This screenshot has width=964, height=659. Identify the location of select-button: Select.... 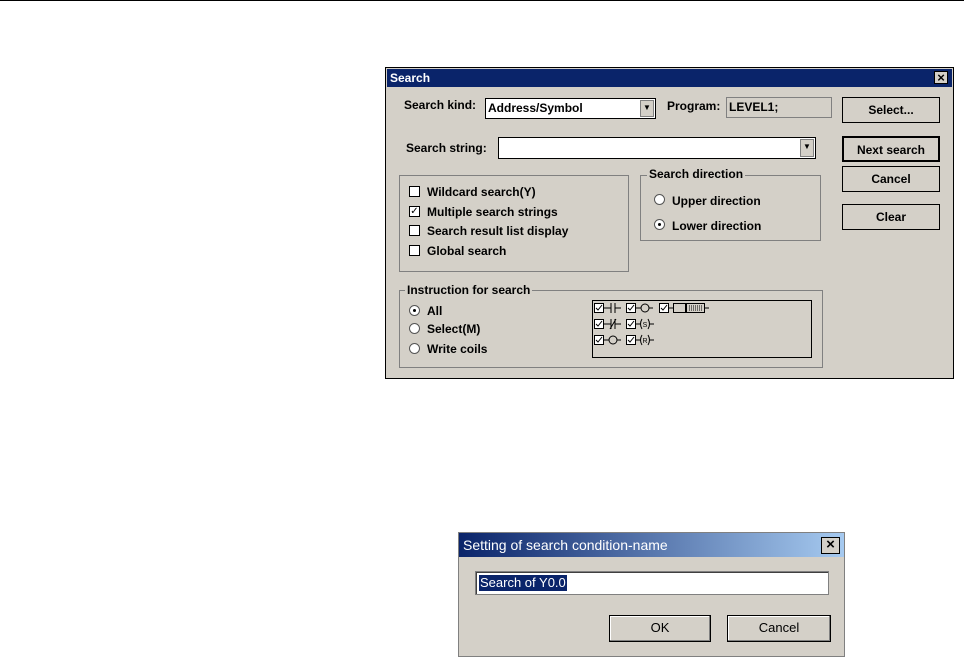
(891, 110).